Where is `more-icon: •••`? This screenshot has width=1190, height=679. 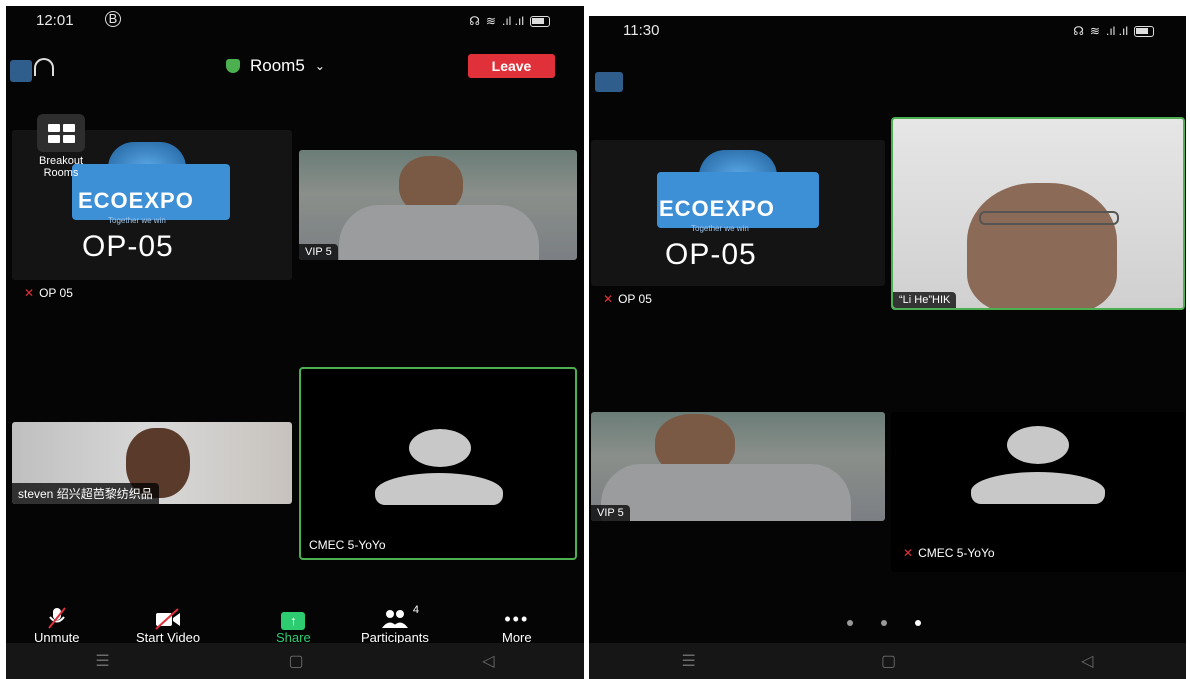 more-icon: ••• is located at coordinates (517, 619).